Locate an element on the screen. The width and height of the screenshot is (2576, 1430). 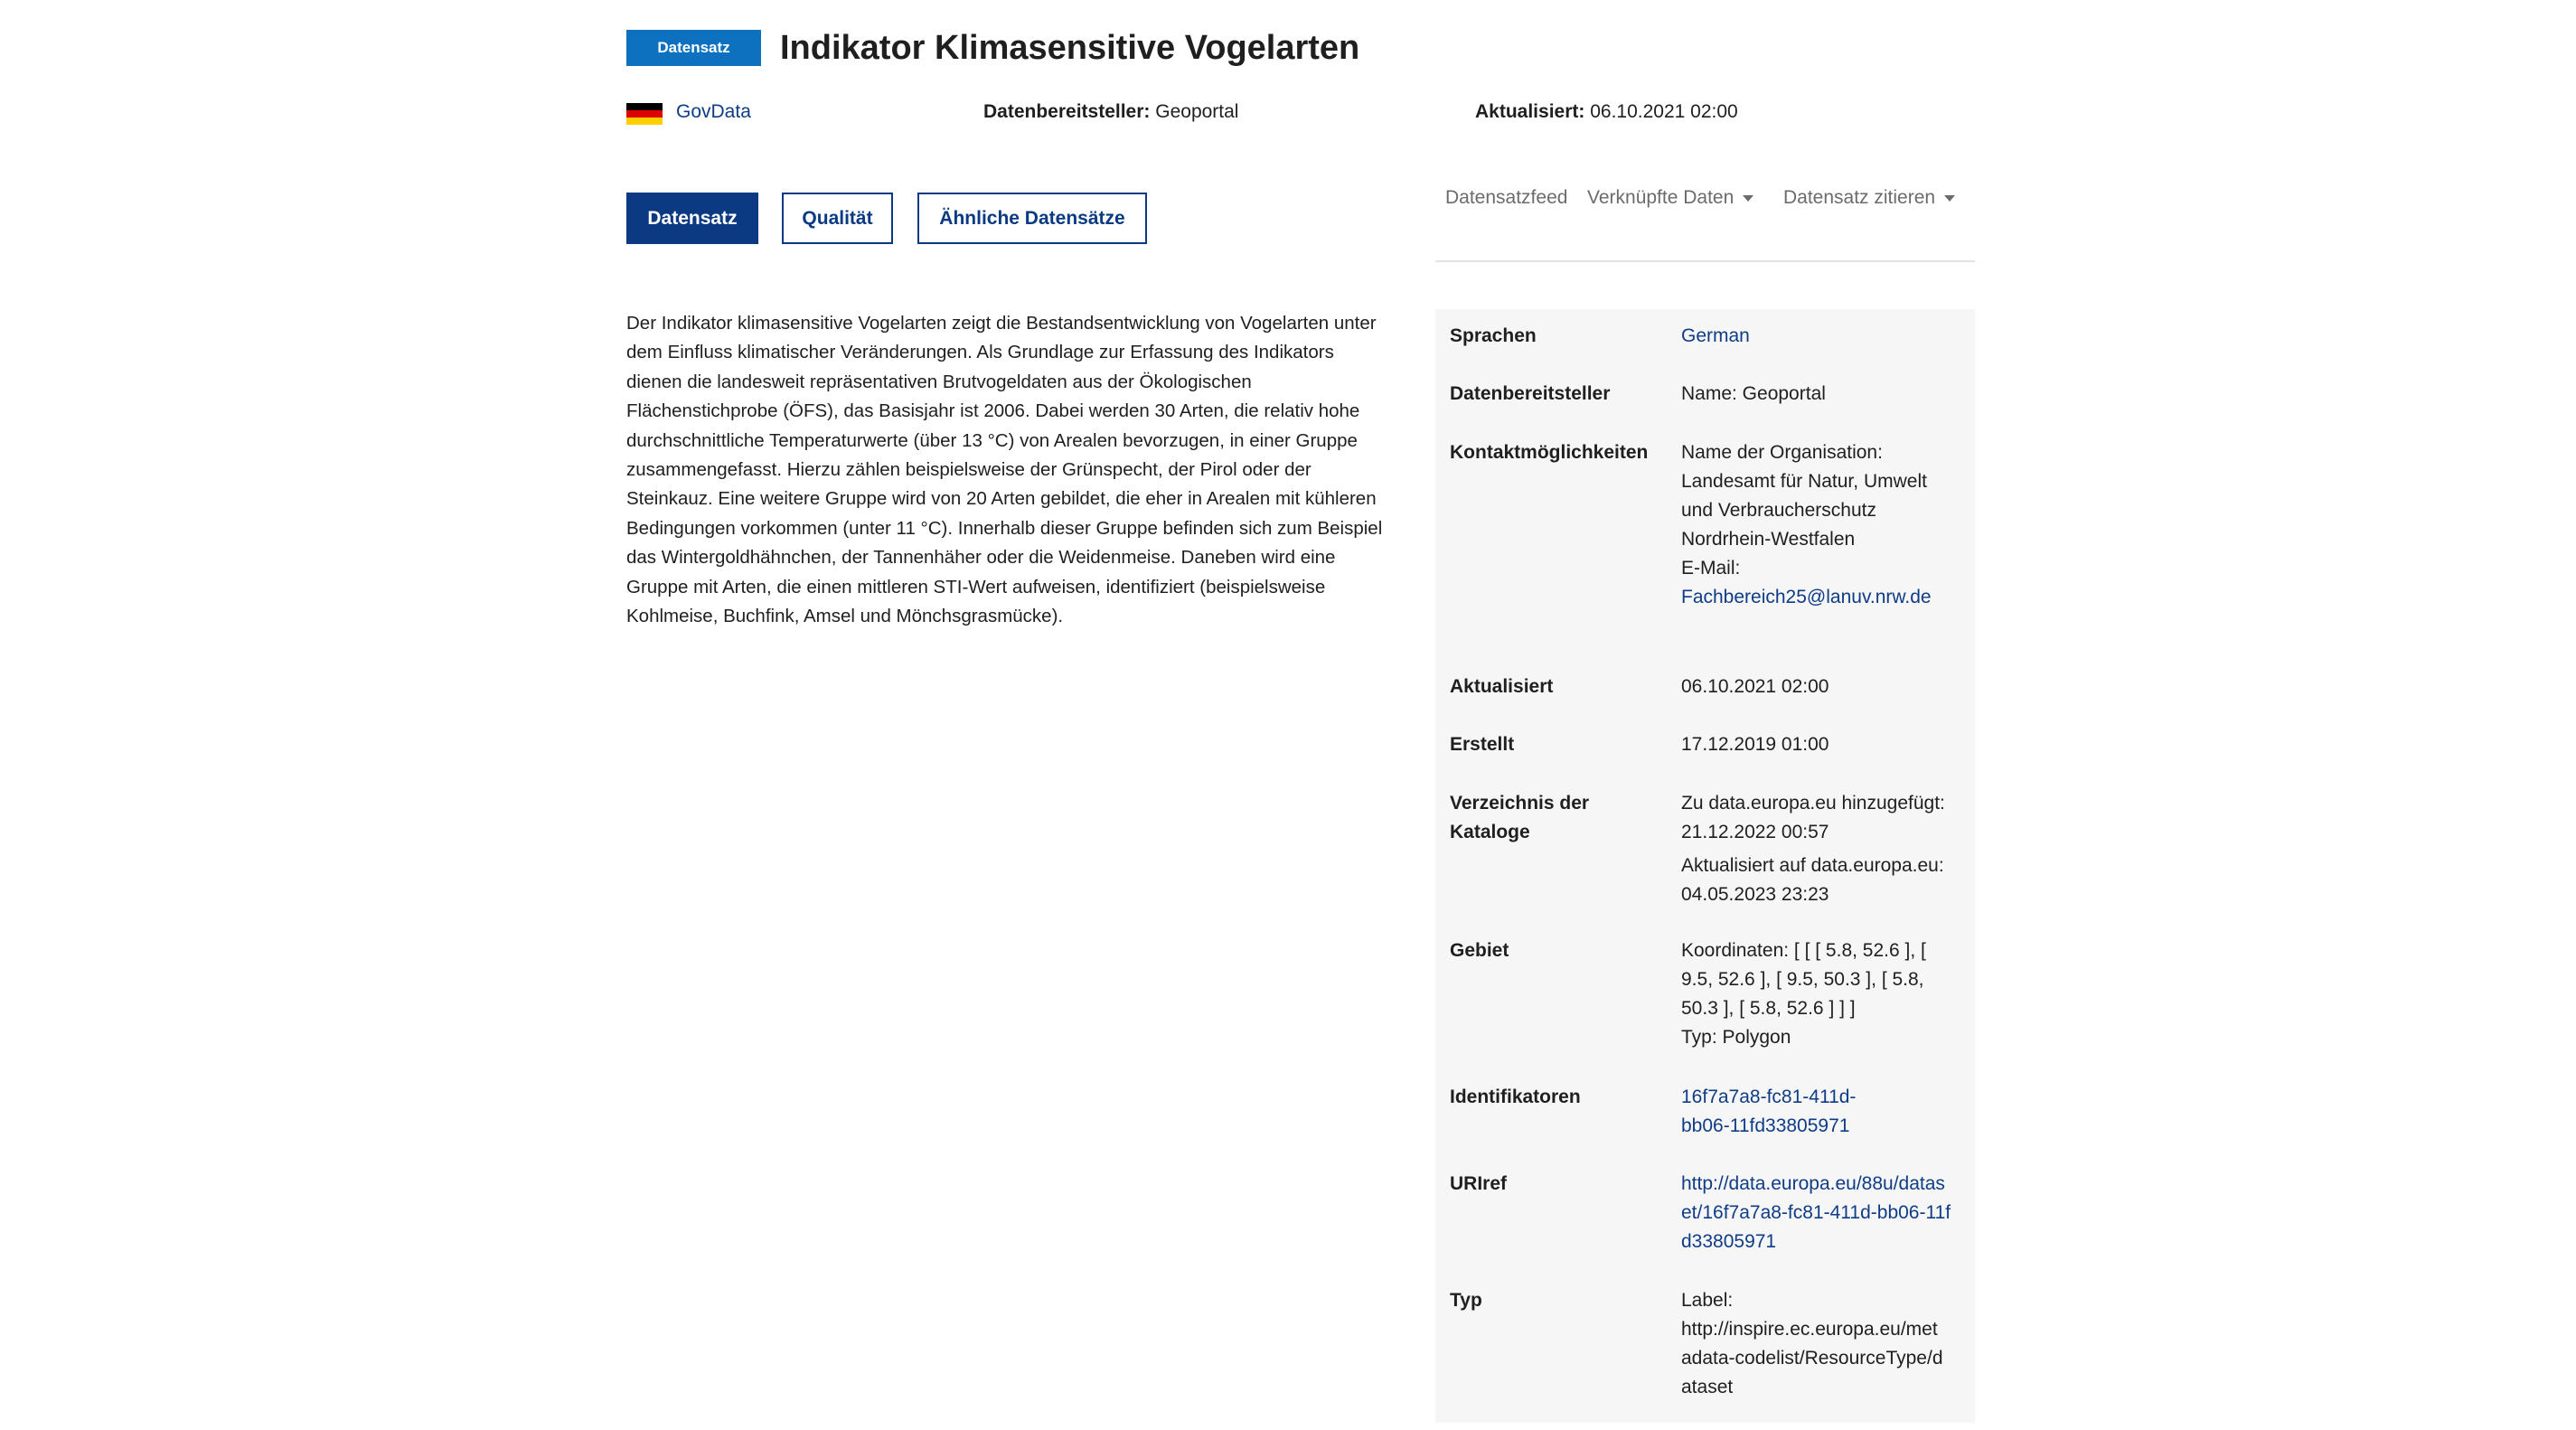
language-link: German is located at coordinates (1716, 336).